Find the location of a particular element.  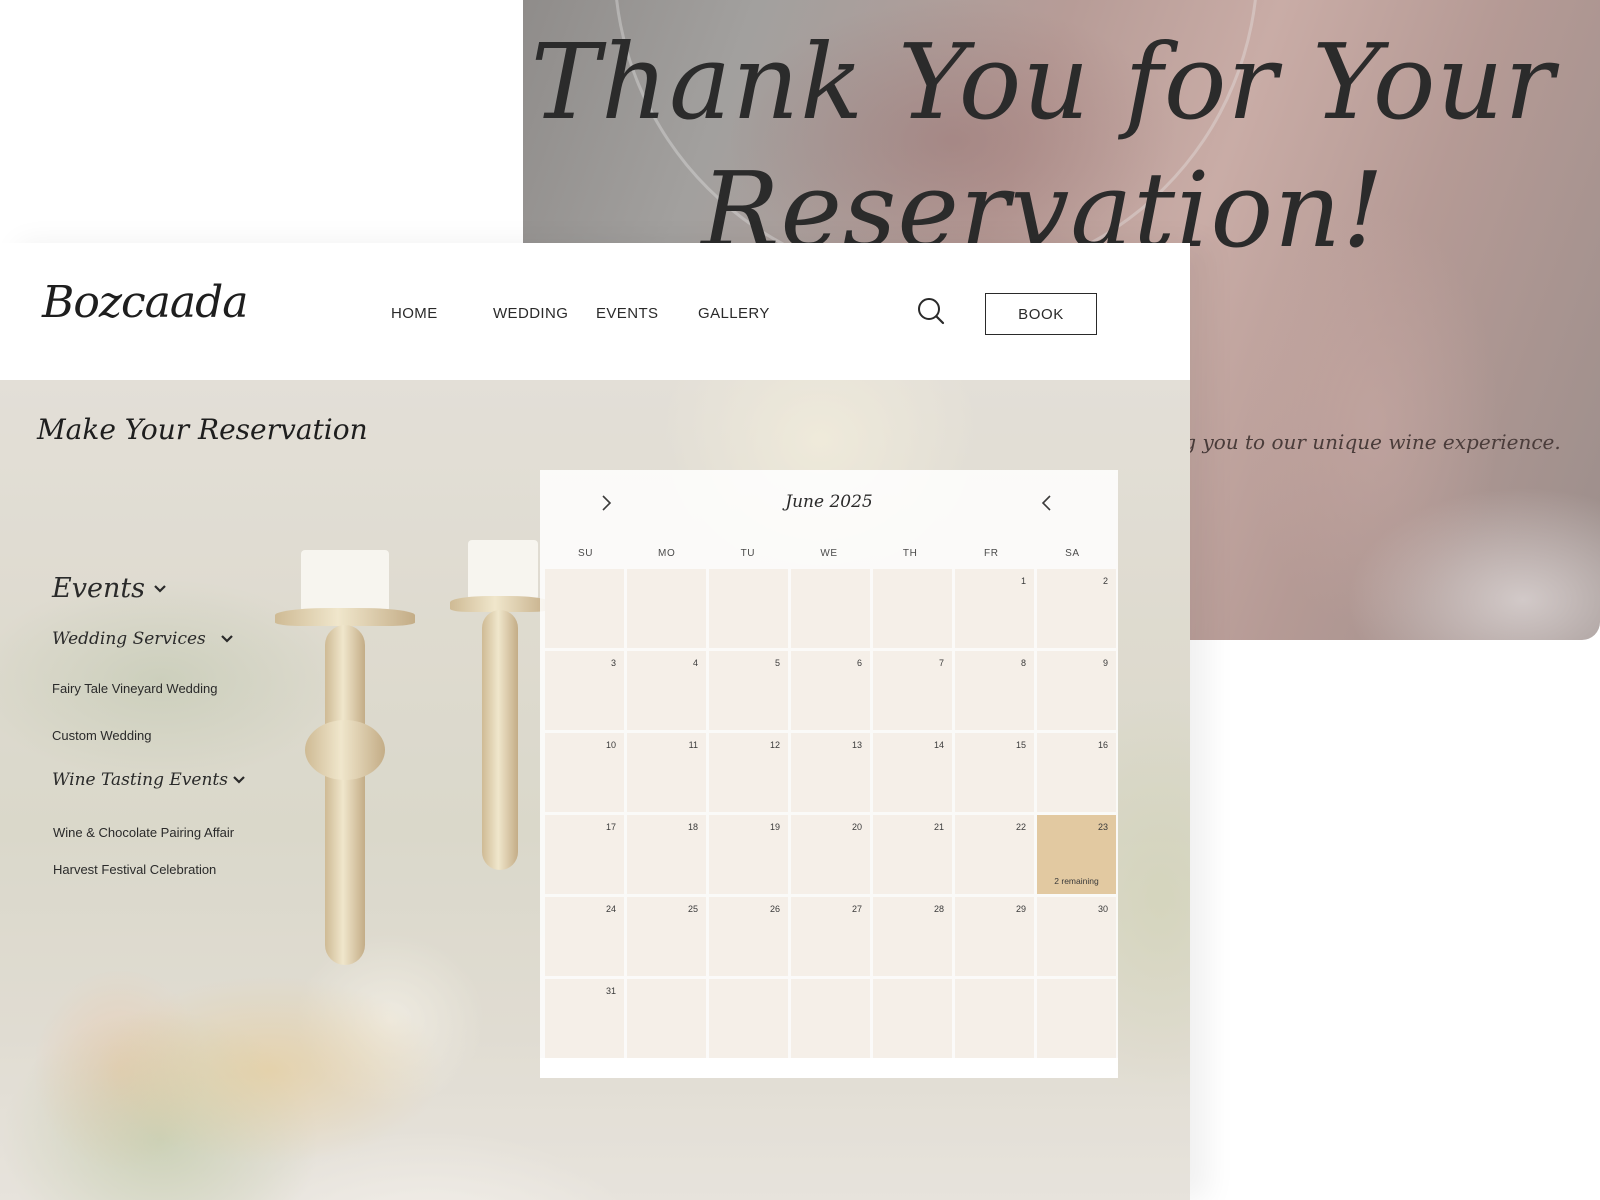

calendar-day-number: 3 is located at coordinates (613, 663).